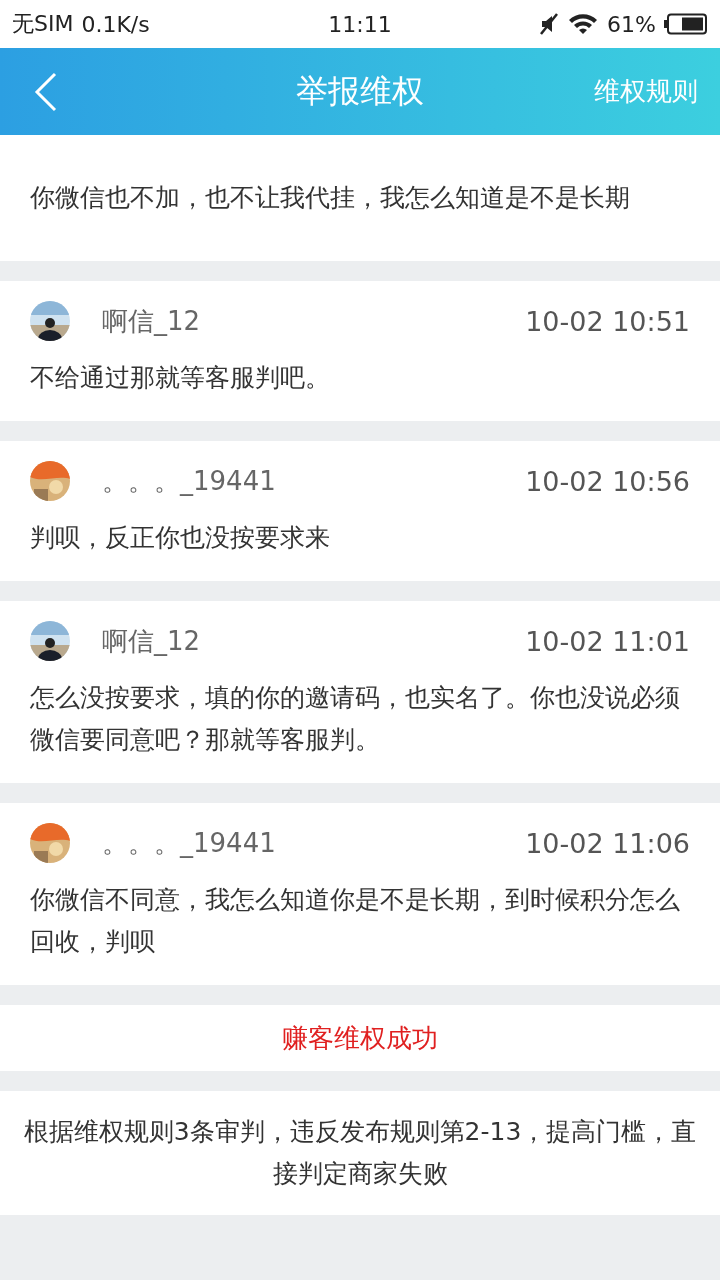  Describe the element at coordinates (360, 1152) in the screenshot. I see `verdict-text: 根据维权规则3条审判，违反发布规则第2-13，提高门槛，直接判定商家失败` at that location.